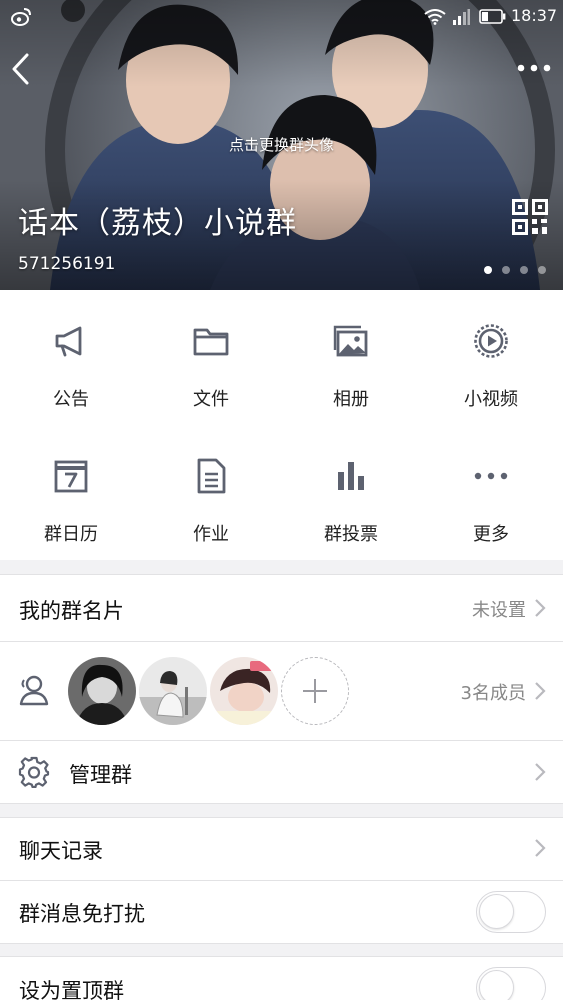 This screenshot has width=563, height=1000. What do you see at coordinates (211, 534) in the screenshot?
I see `feature-label: 作业` at bounding box center [211, 534].